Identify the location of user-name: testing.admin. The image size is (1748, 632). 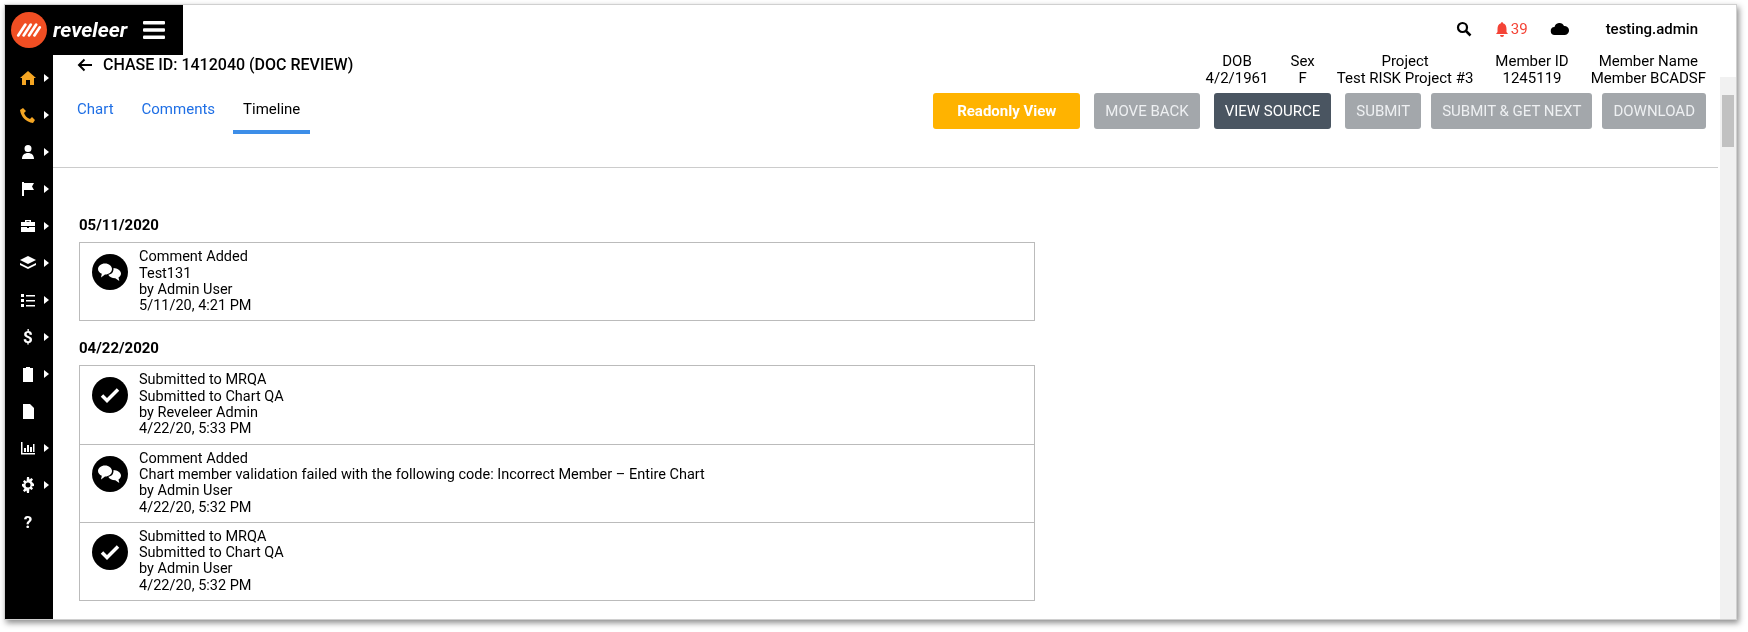
(1651, 29).